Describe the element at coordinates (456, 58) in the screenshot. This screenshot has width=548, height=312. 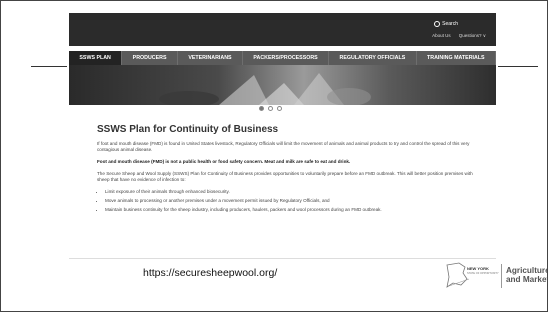
I see `nav-training-materials: TRAINING MATERIALS` at that location.